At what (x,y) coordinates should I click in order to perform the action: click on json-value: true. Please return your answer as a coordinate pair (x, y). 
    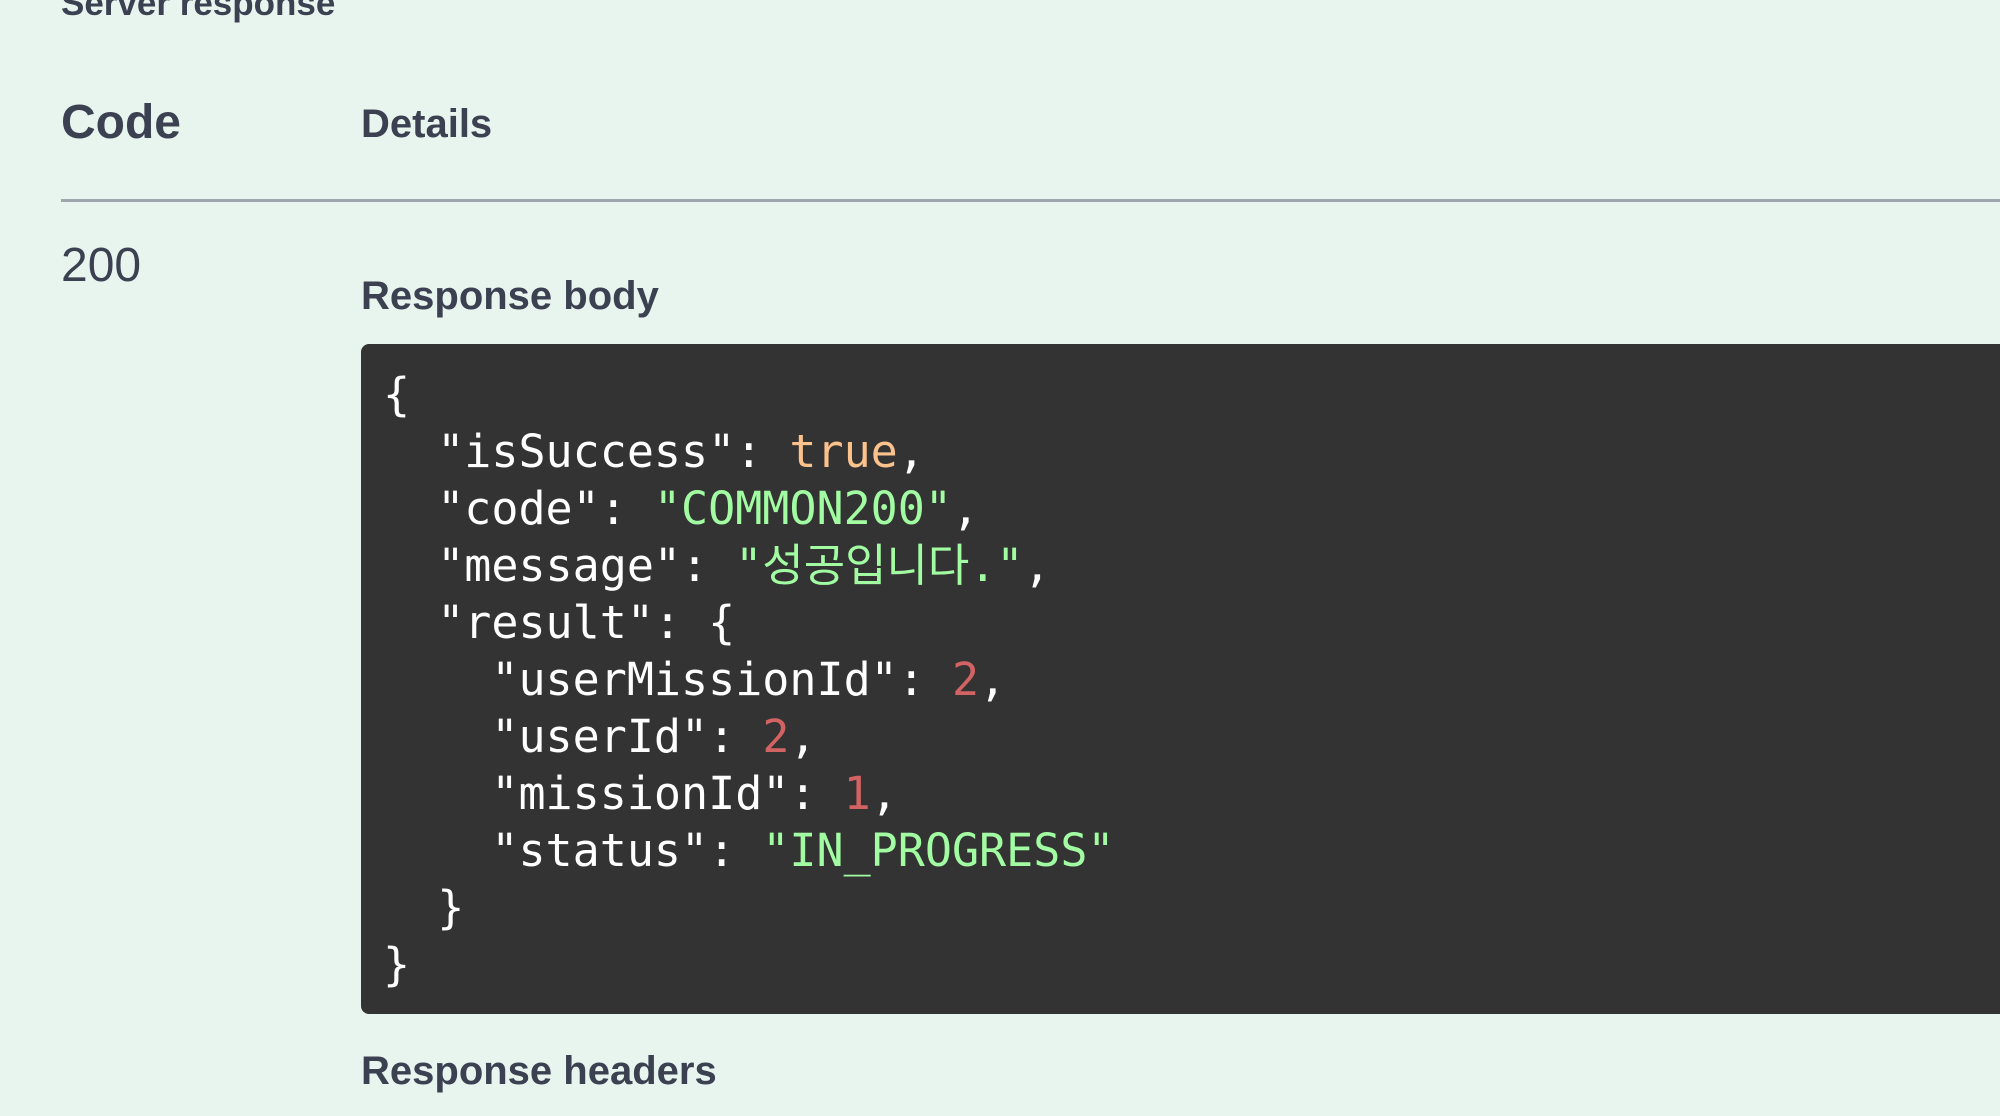
    Looking at the image, I should click on (843, 451).